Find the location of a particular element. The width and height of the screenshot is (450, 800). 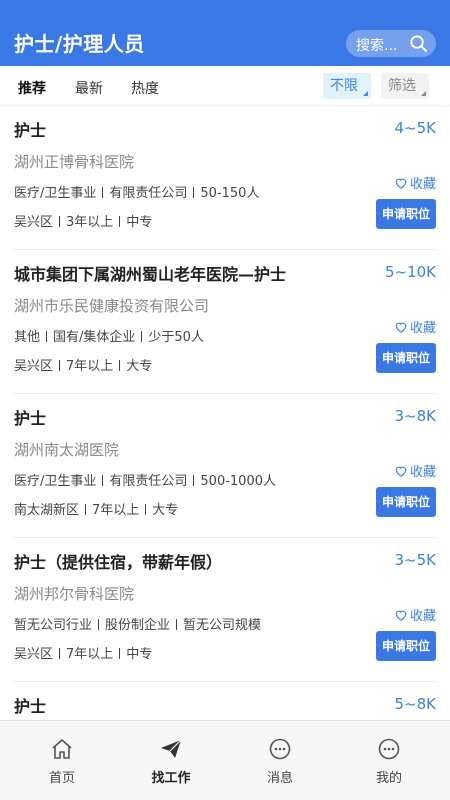

tab-home: 首页 is located at coordinates (62, 760).